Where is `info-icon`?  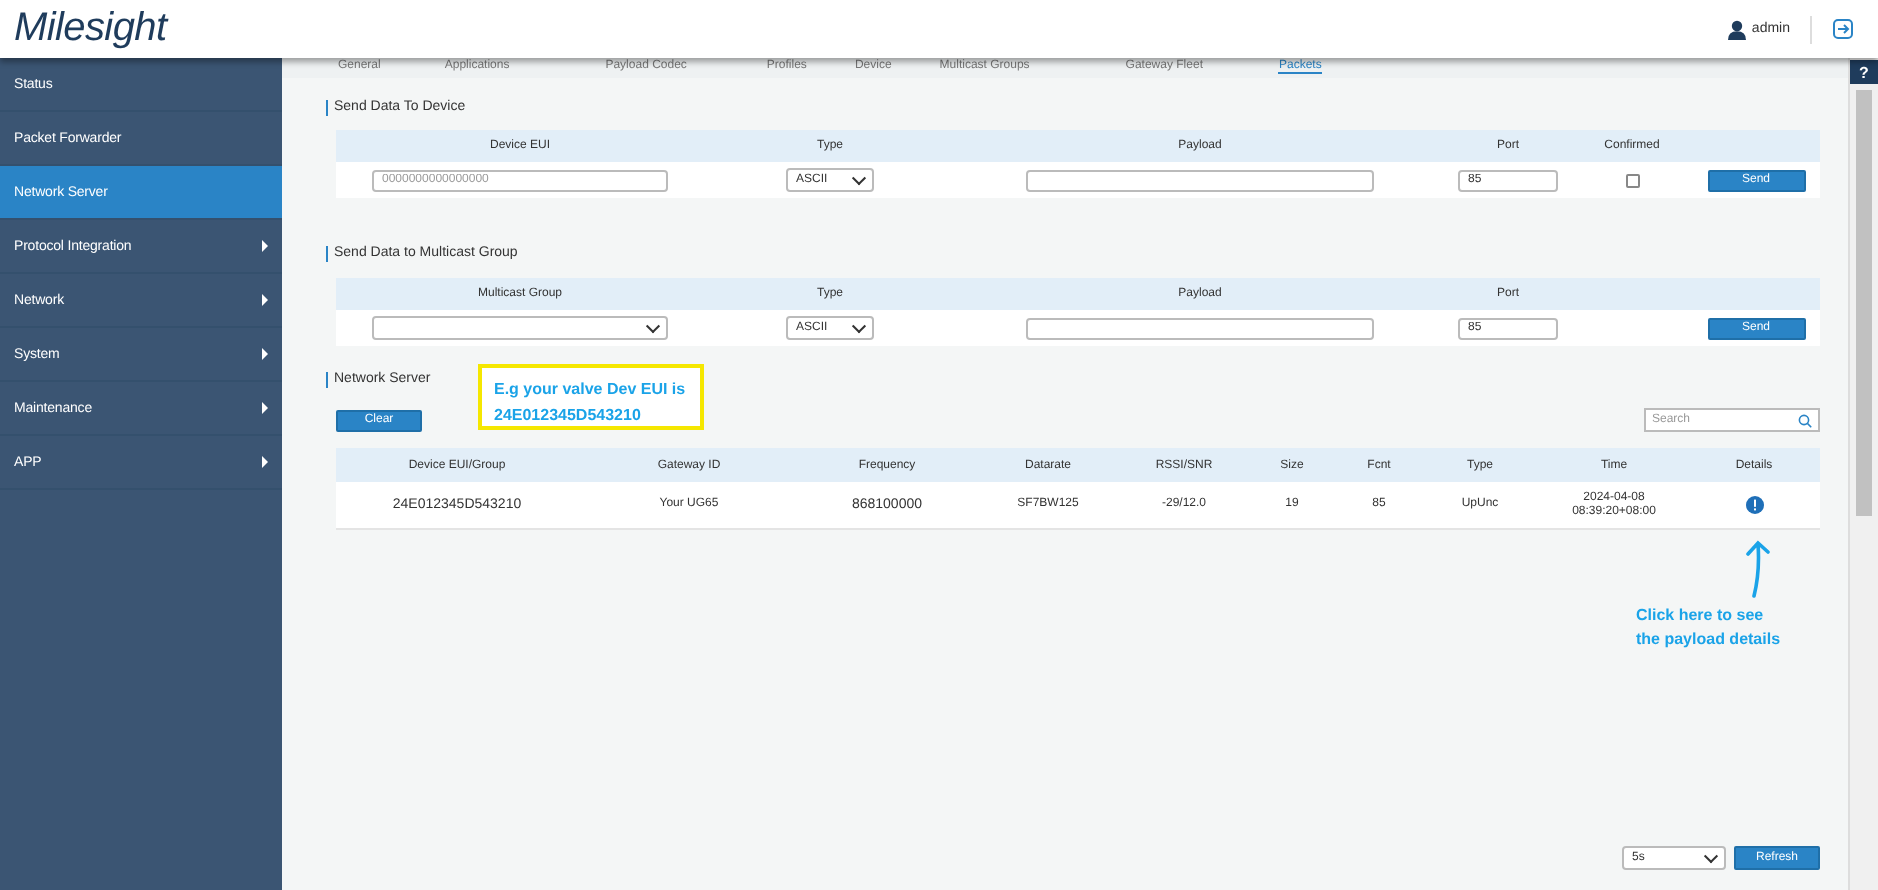
info-icon is located at coordinates (1754, 505).